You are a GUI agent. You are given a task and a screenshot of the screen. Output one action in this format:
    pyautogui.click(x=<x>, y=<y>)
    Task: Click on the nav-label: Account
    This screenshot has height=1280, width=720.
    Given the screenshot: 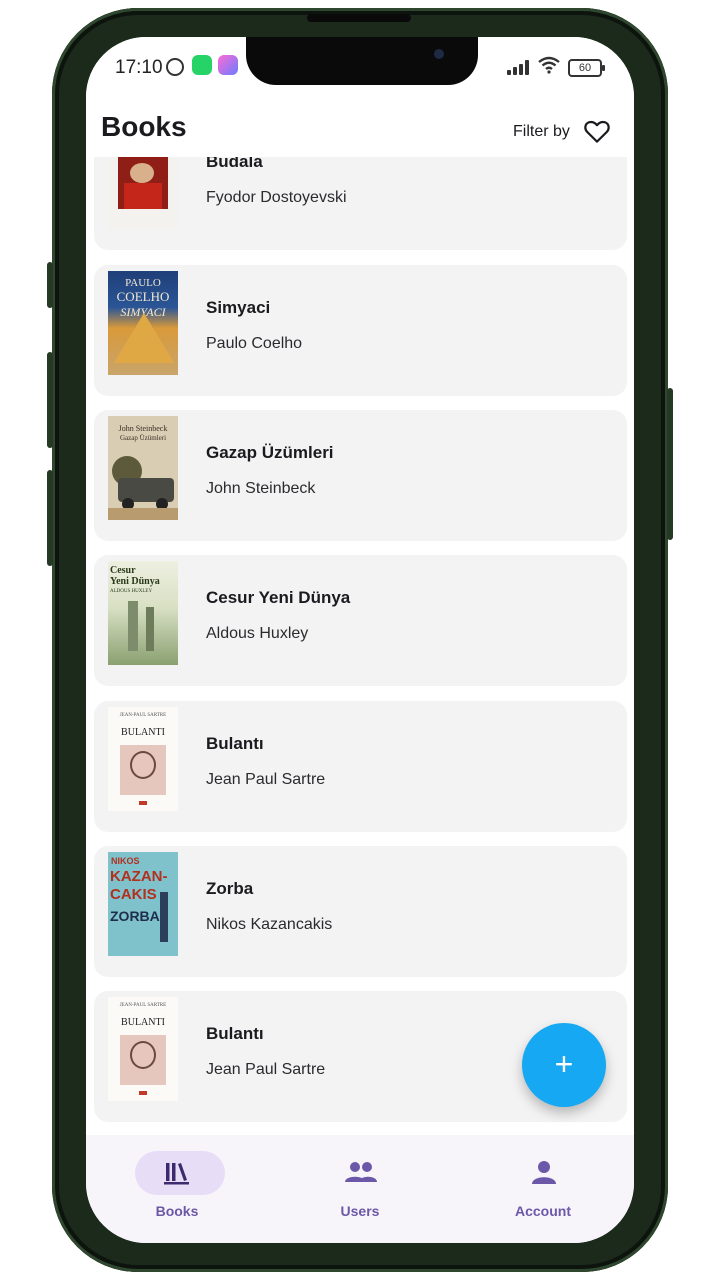 What is the action you would take?
    pyautogui.click(x=543, y=1211)
    